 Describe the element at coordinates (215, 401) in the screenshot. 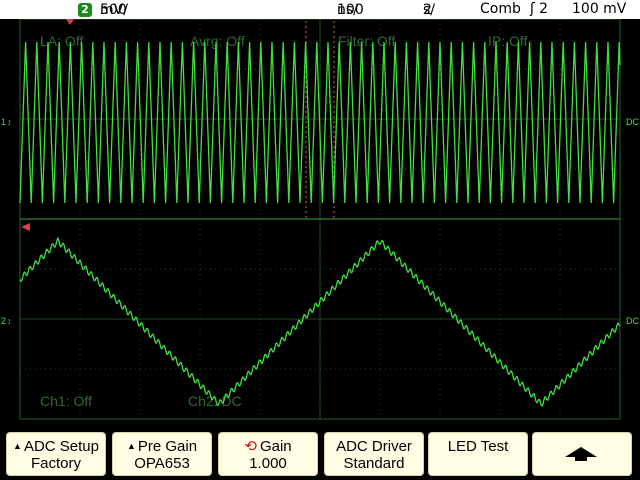

I see `ch2-status: Ch2: DC` at that location.